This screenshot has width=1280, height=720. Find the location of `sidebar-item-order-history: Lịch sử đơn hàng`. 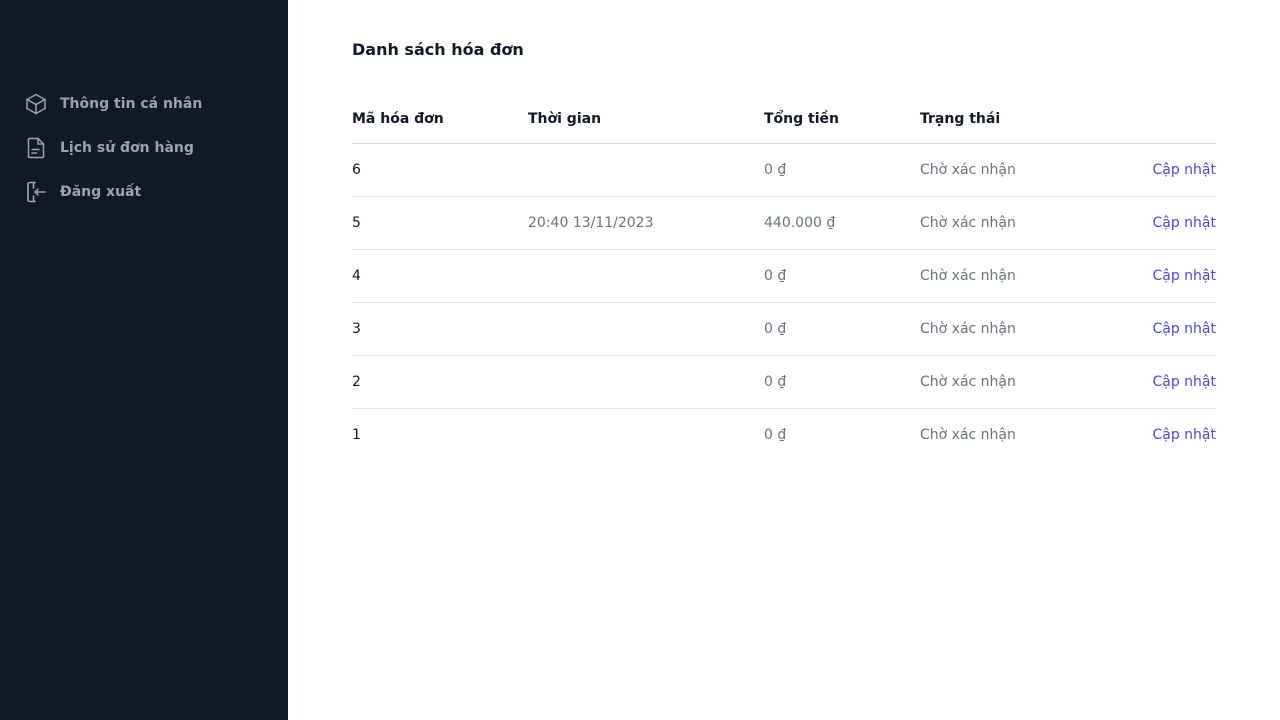

sidebar-item-order-history: Lịch sử đơn hàng is located at coordinates (144, 148).